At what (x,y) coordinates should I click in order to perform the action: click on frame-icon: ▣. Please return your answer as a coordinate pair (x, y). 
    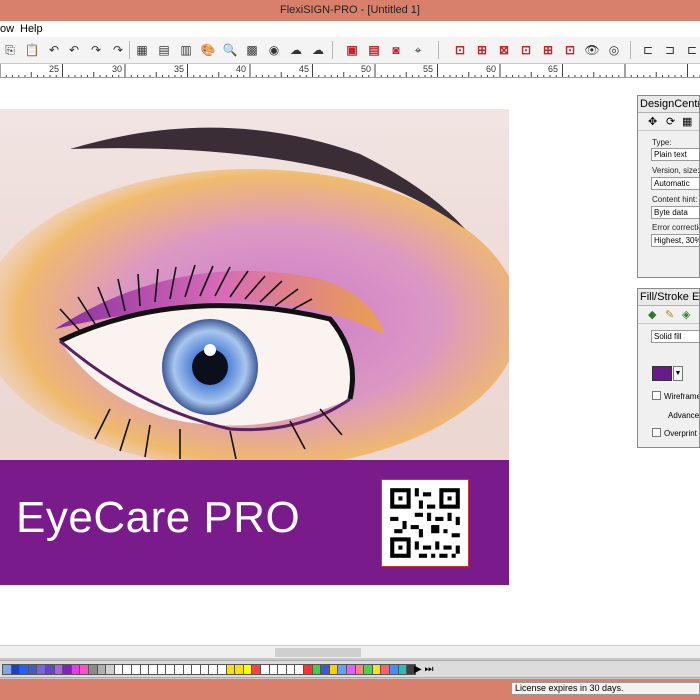
    Looking at the image, I should click on (352, 50).